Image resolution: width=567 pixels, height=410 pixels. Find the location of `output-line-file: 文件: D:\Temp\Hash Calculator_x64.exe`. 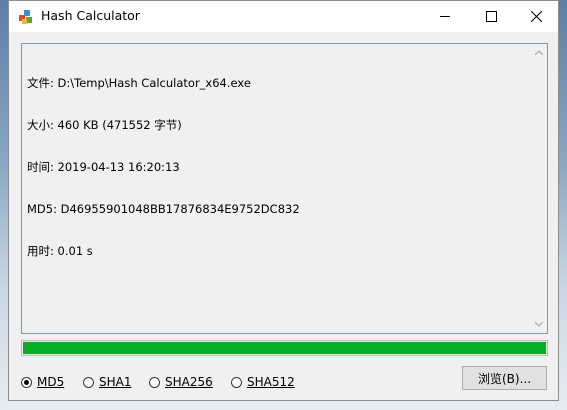

output-line-file: 文件: D:\Temp\Hash Calculator_x64.exe is located at coordinates (139, 83).